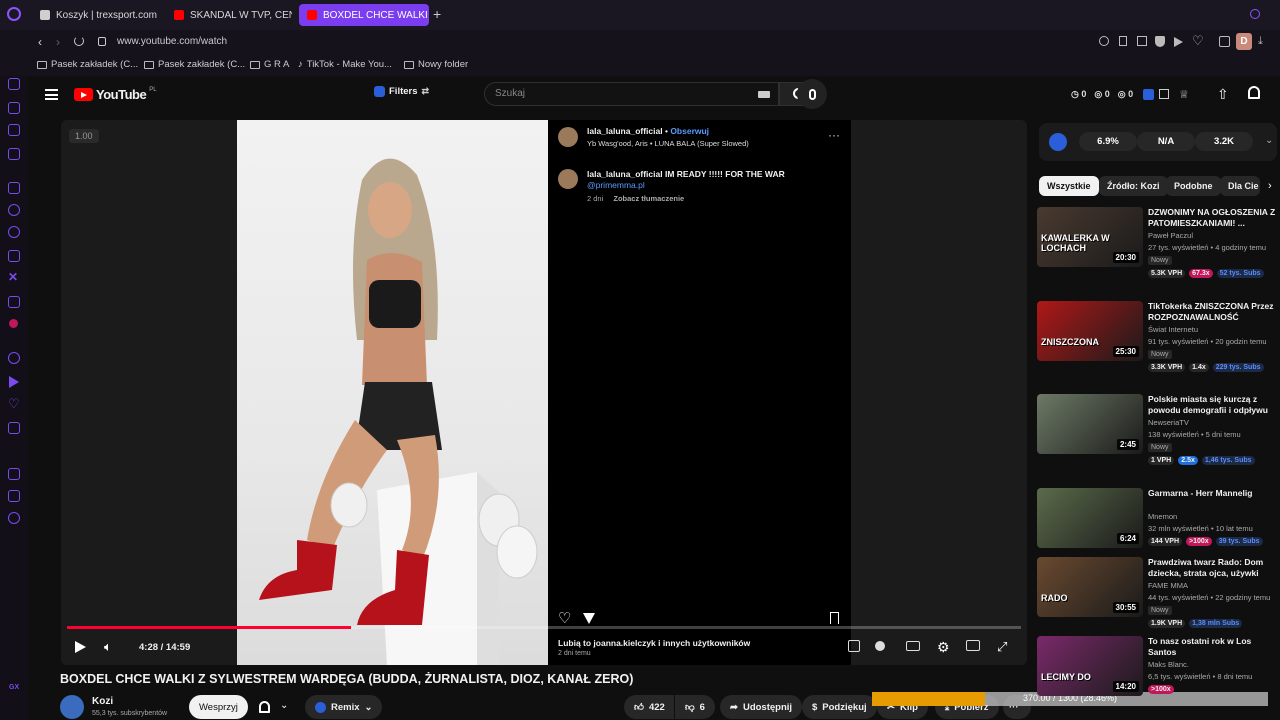  Describe the element at coordinates (1123, 41) in the screenshot. I see `pin-icon` at that location.